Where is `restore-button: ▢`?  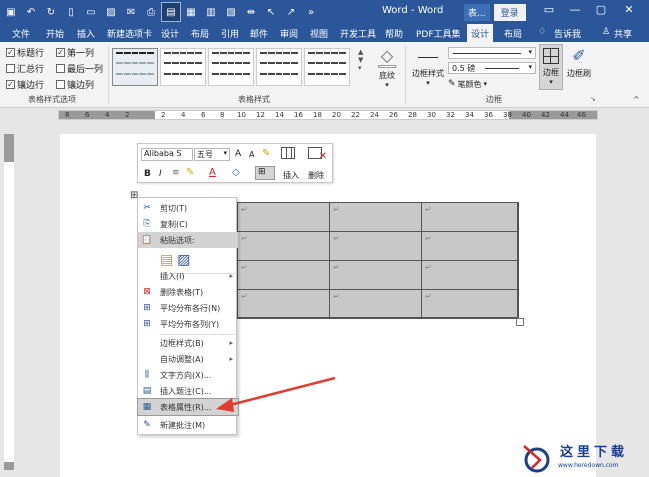 restore-button: ▢ is located at coordinates (601, 9).